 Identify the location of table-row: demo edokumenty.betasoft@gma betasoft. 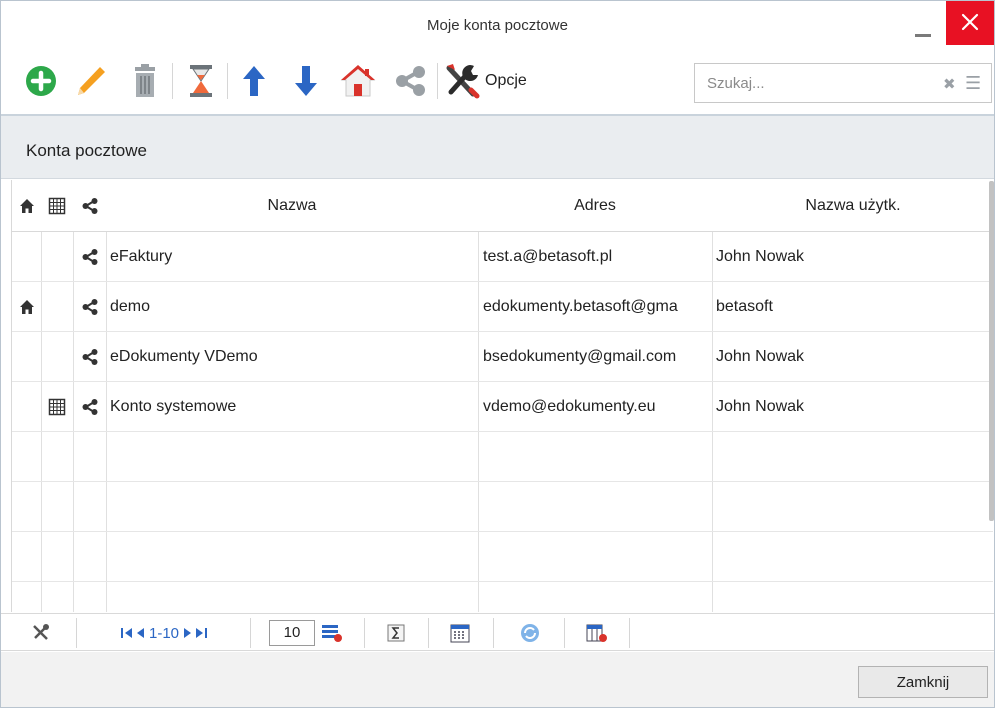
(502, 307).